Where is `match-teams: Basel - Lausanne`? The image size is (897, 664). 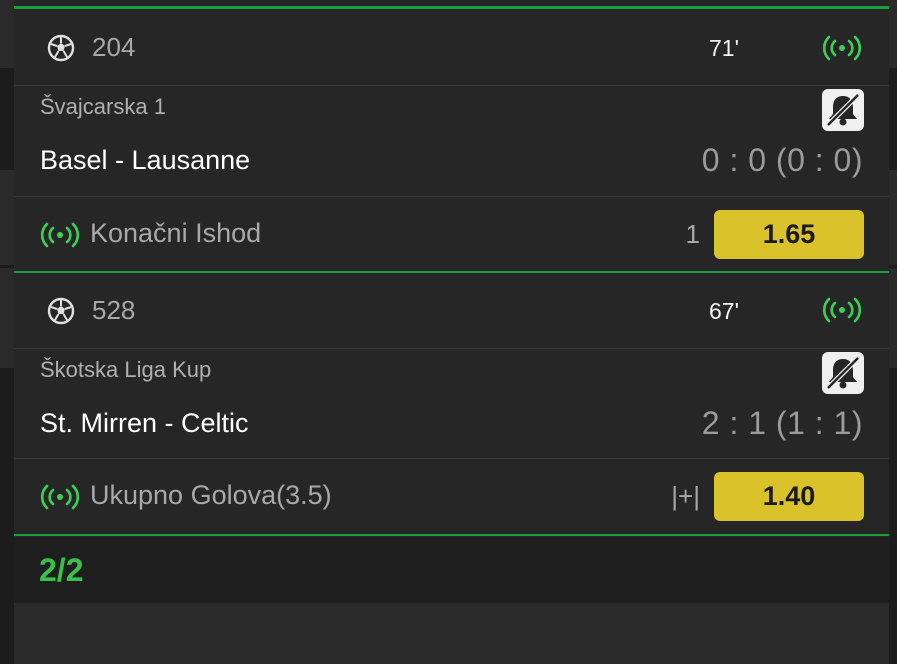
match-teams: Basel - Lausanne is located at coordinates (145, 160).